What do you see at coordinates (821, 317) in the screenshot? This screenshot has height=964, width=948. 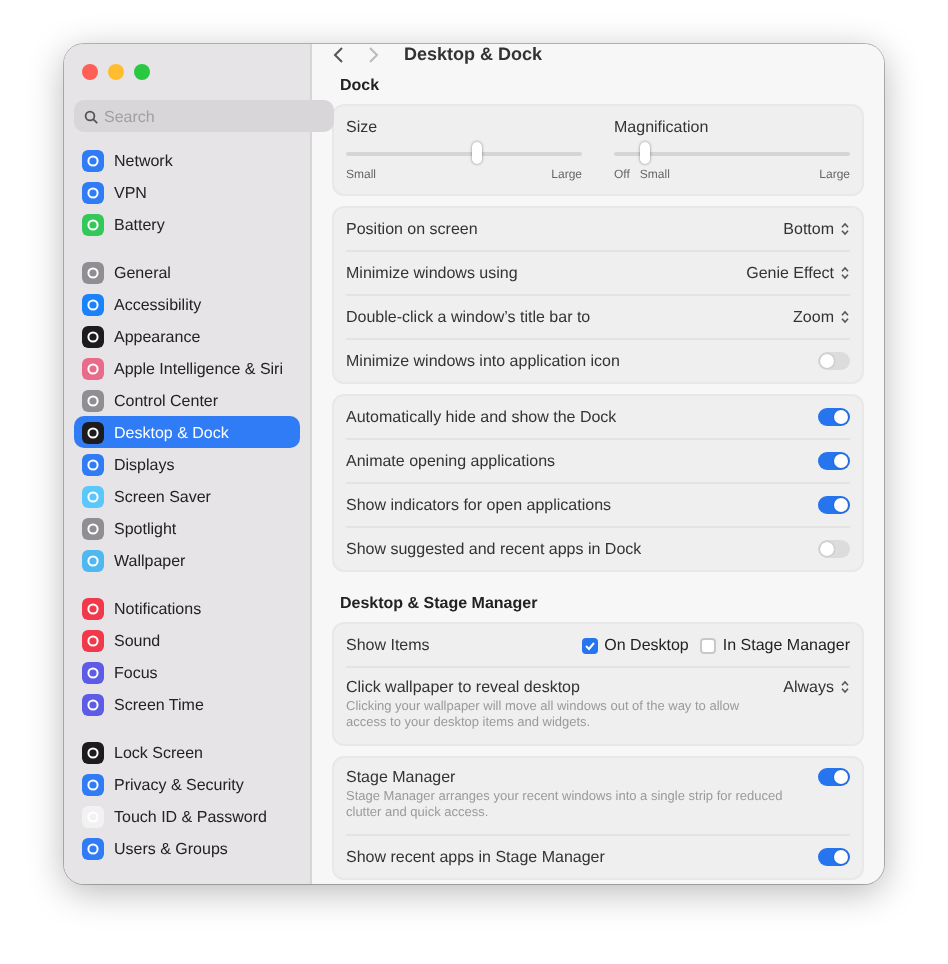 I see `popup-menu: Zoom` at bounding box center [821, 317].